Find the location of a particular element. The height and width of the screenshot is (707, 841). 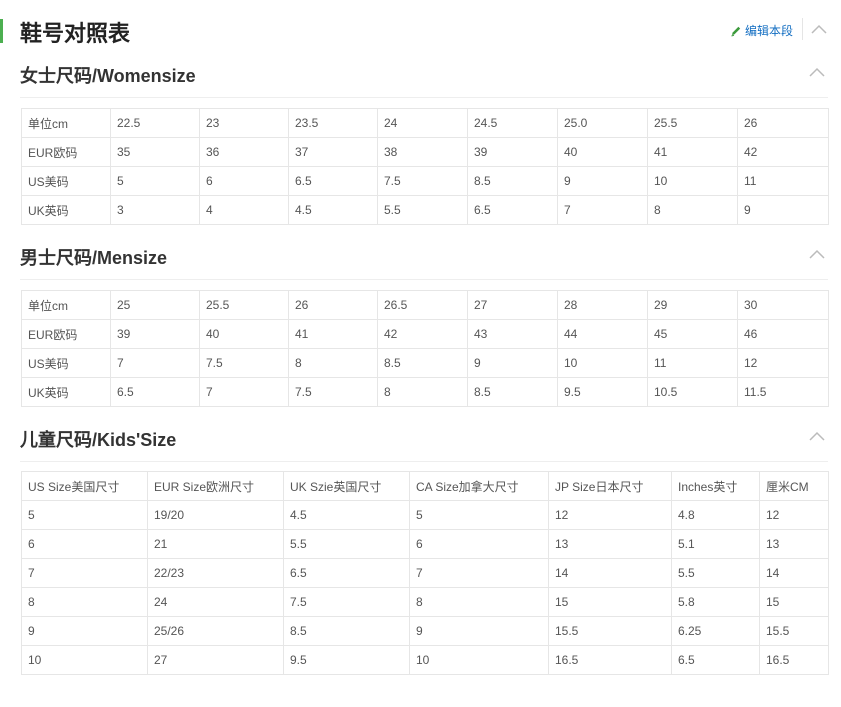

table-row: US美码 7 7.5 8 8.5 9 10 11 12 is located at coordinates (425, 363).